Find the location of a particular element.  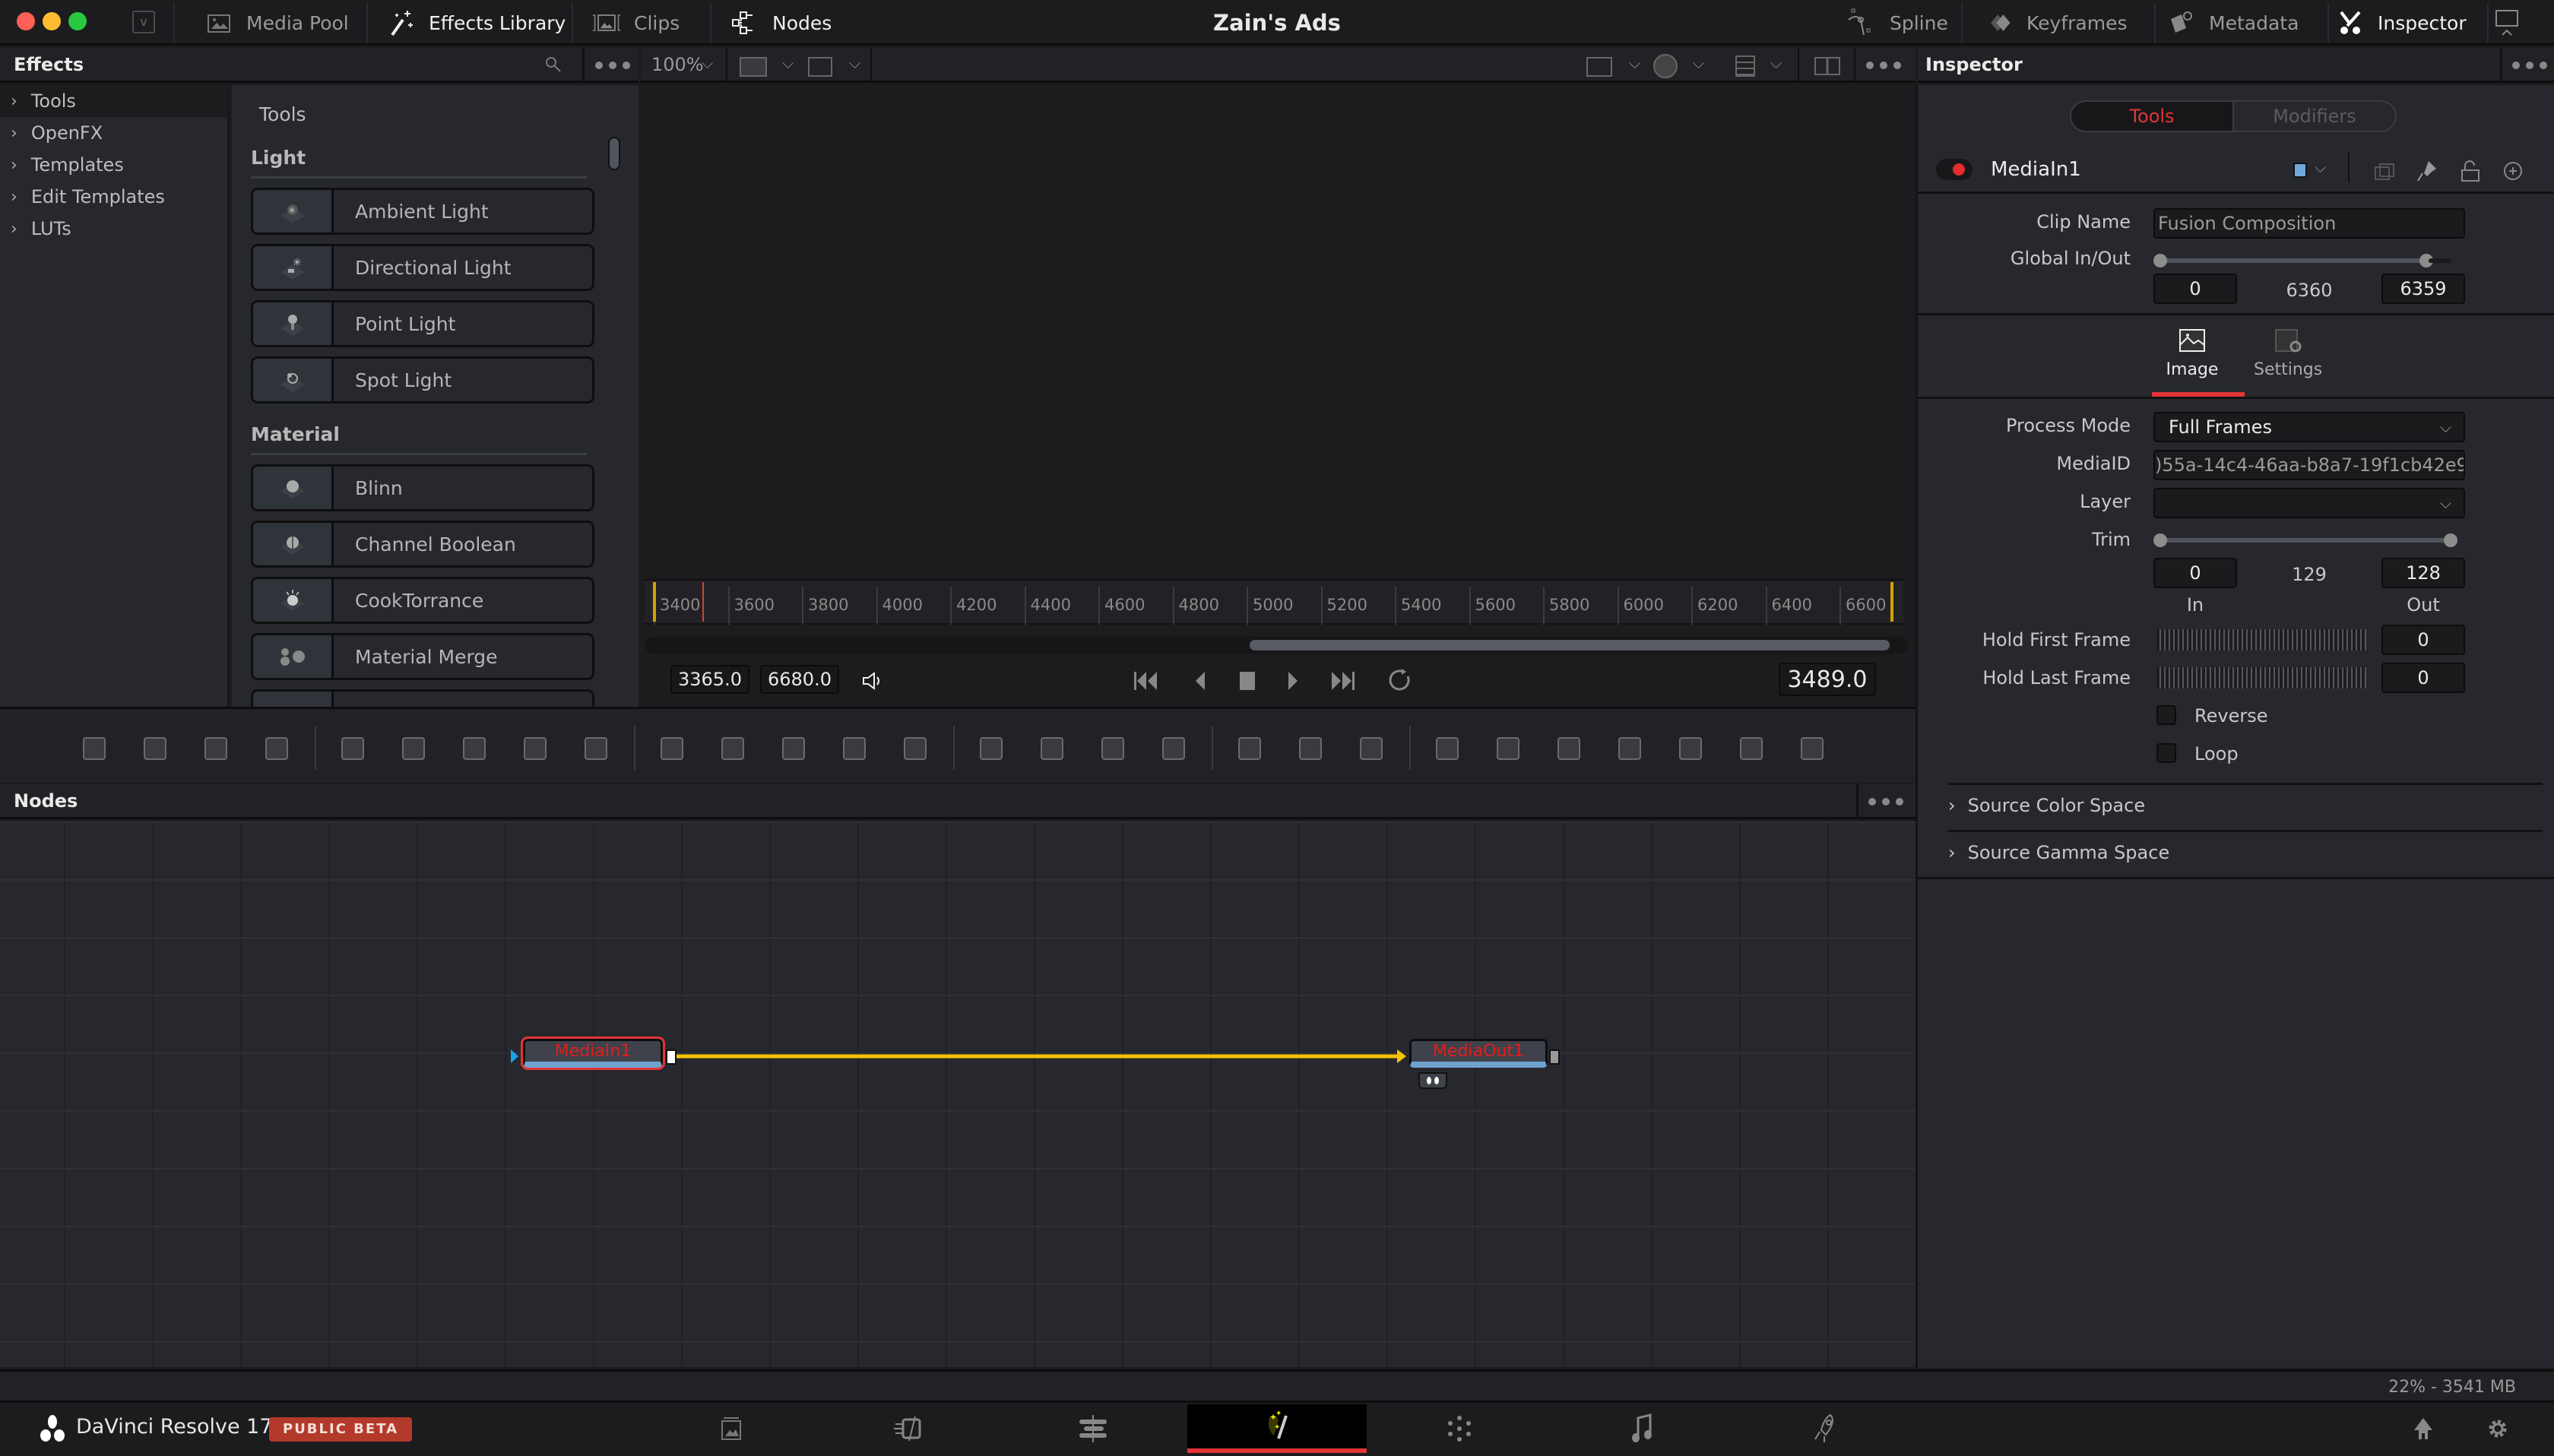

resize-tool-icon is located at coordinates (915, 748).